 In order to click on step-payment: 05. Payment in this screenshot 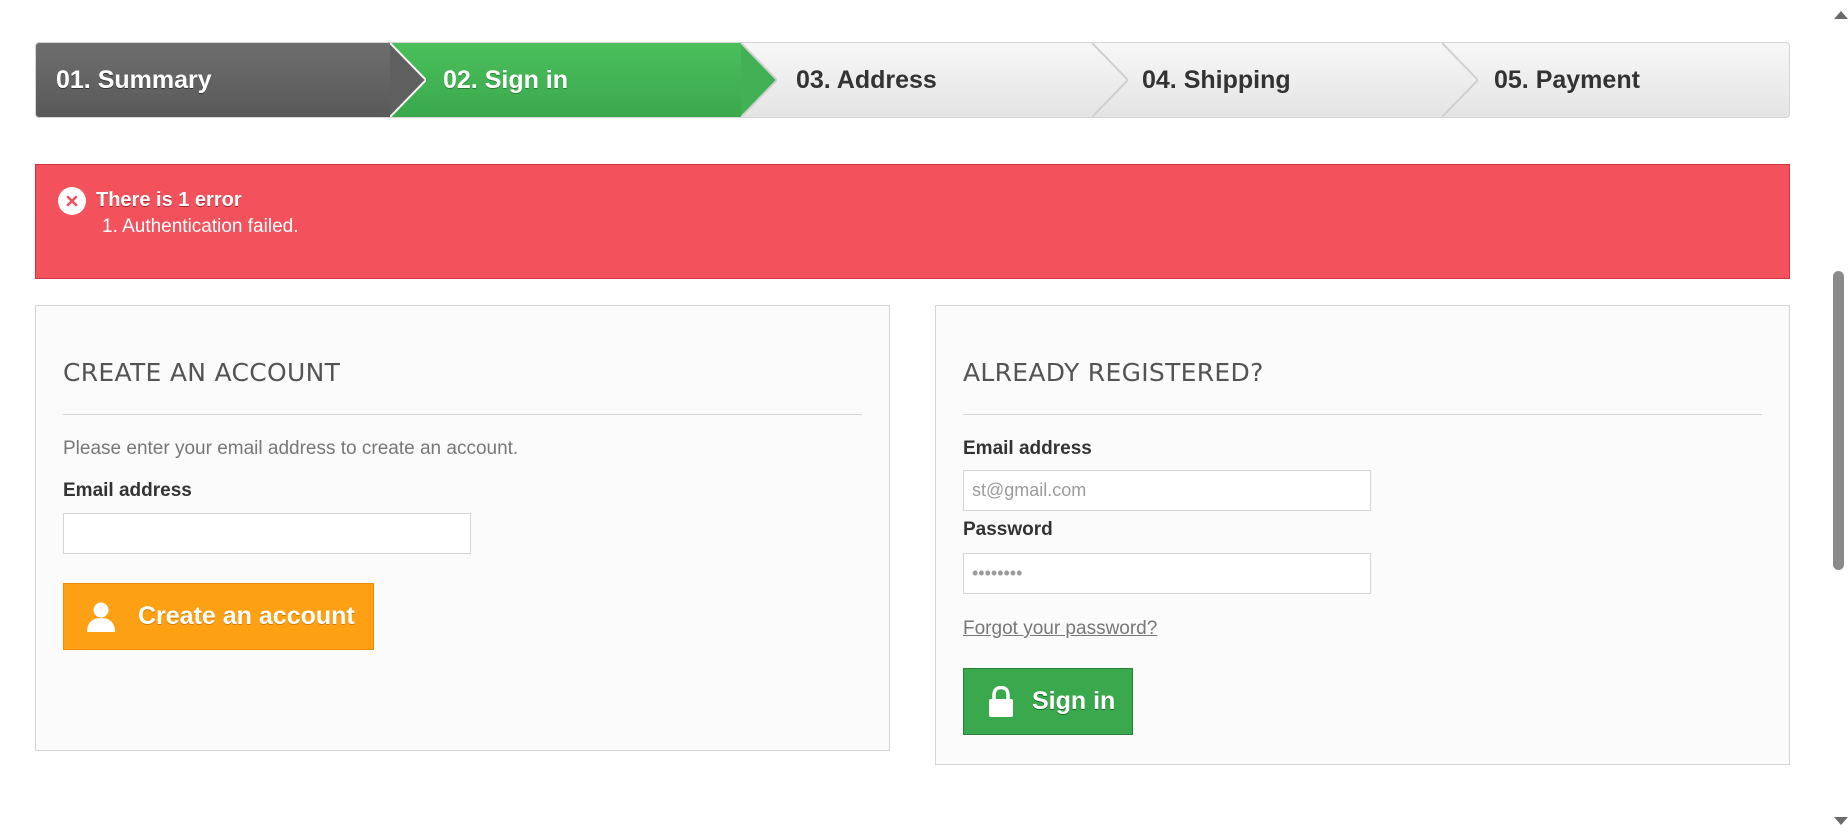, I will do `click(1615, 80)`.